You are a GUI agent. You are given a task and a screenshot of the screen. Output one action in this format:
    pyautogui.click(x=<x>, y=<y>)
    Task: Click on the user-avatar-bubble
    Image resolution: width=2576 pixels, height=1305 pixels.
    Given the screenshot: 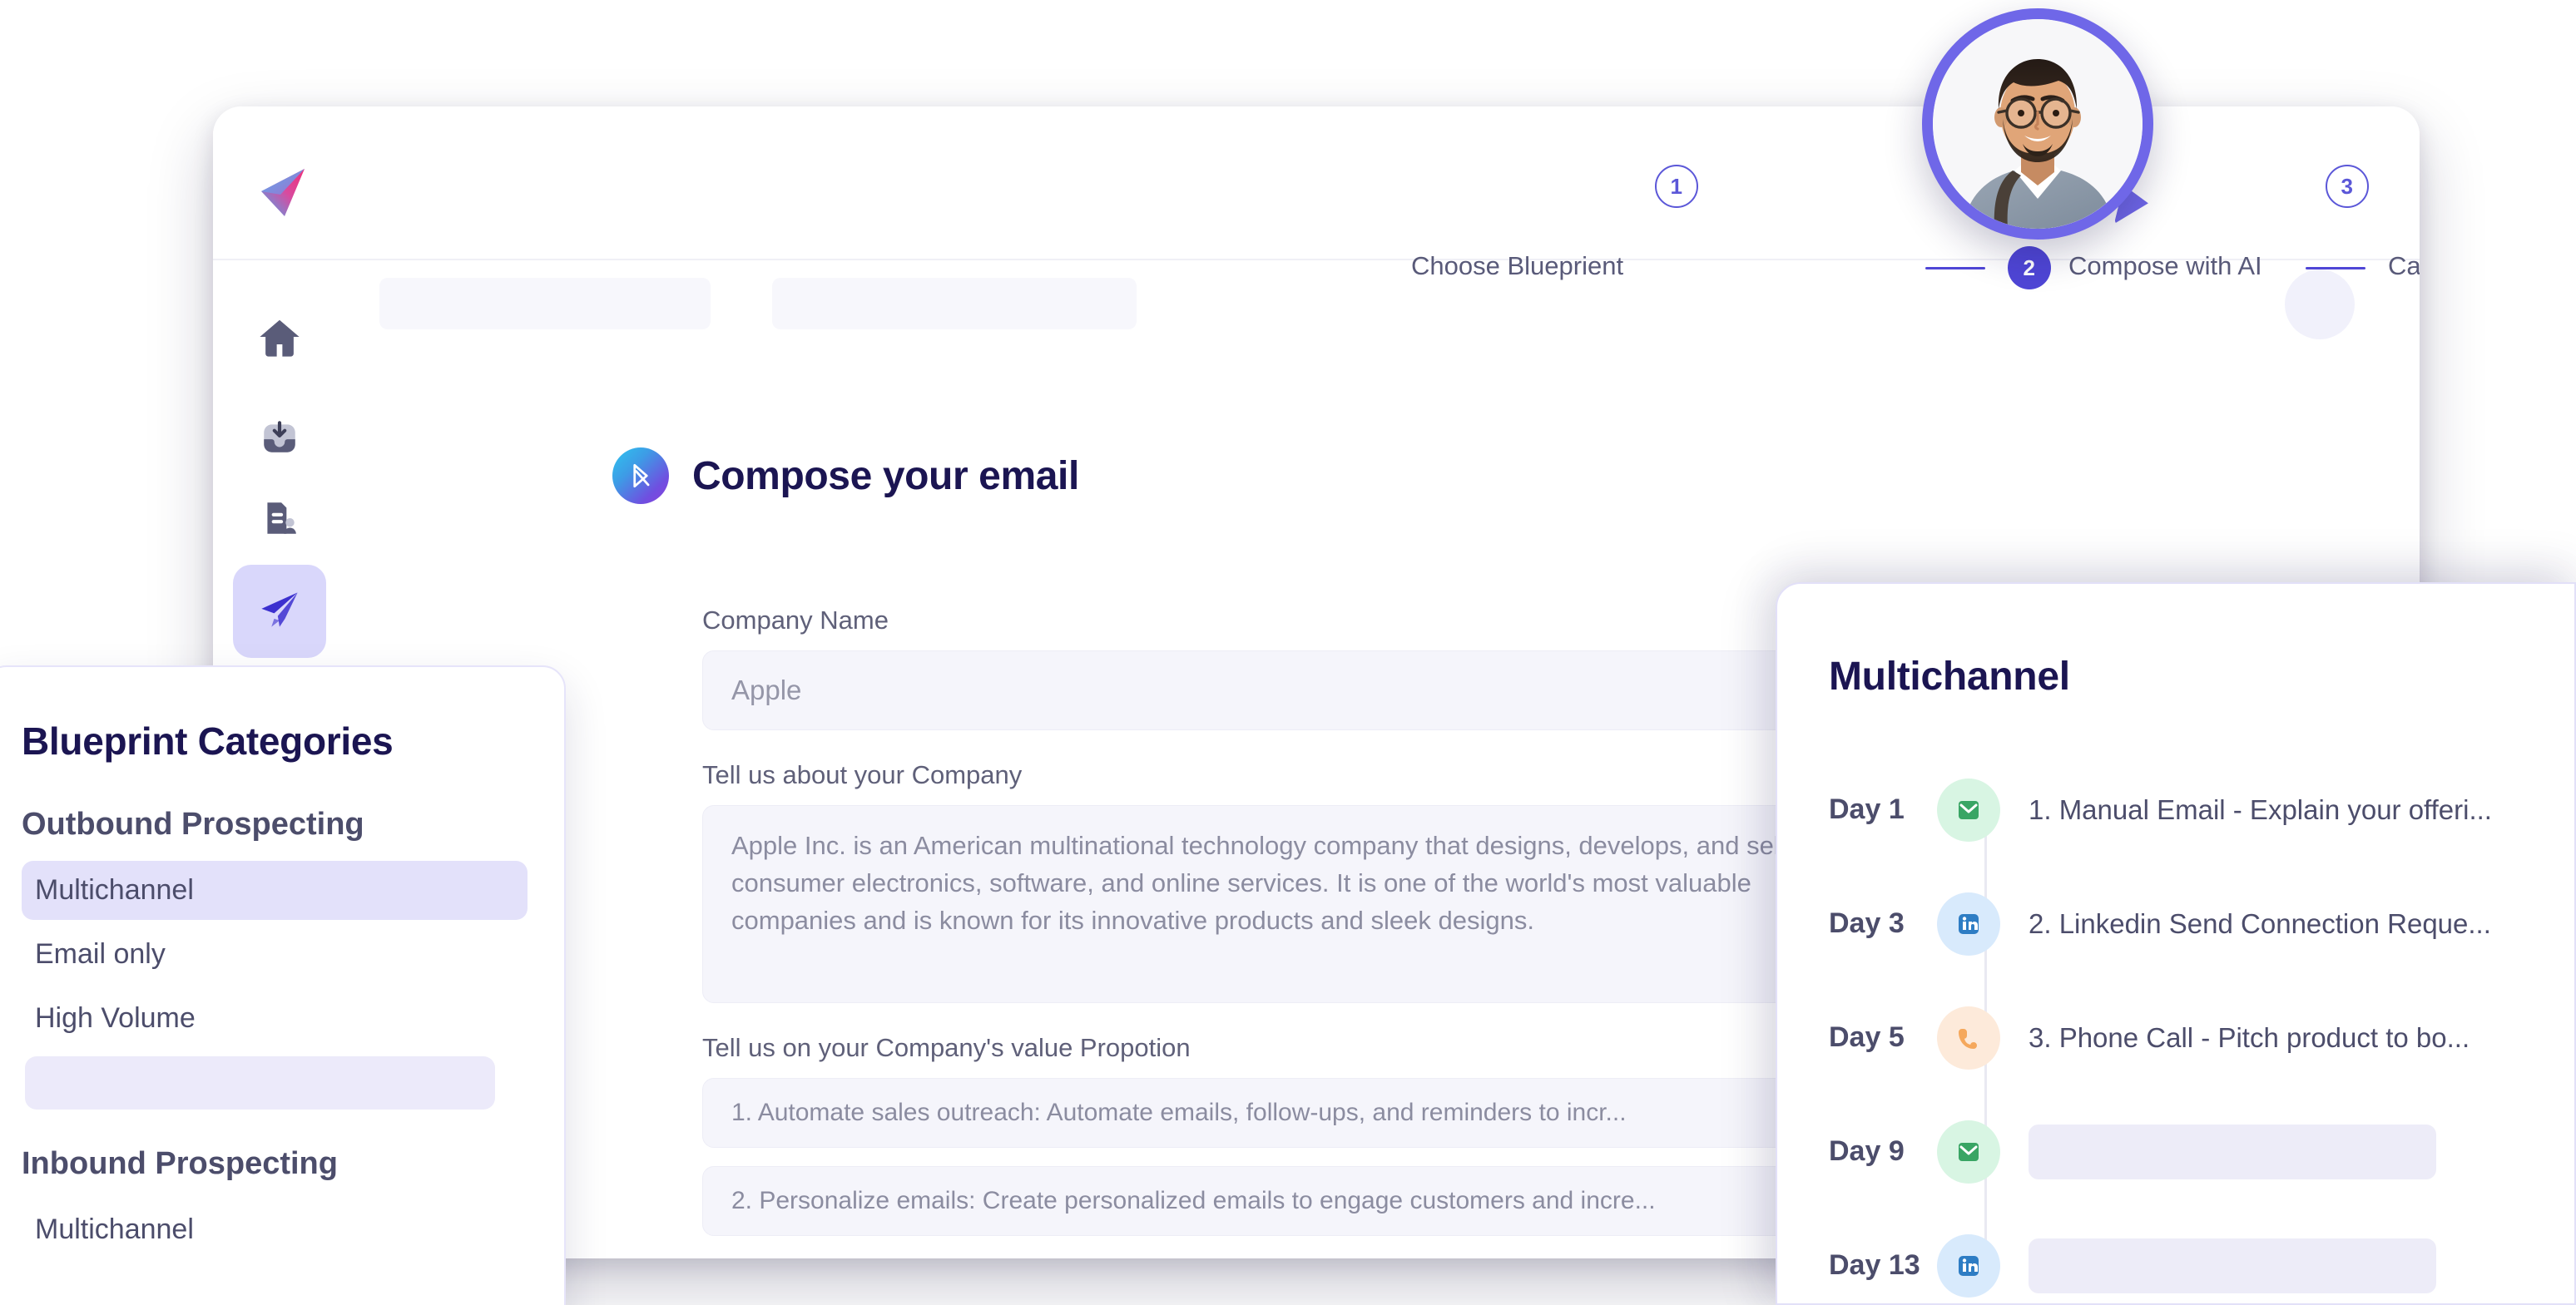 What is the action you would take?
    pyautogui.click(x=2037, y=124)
    